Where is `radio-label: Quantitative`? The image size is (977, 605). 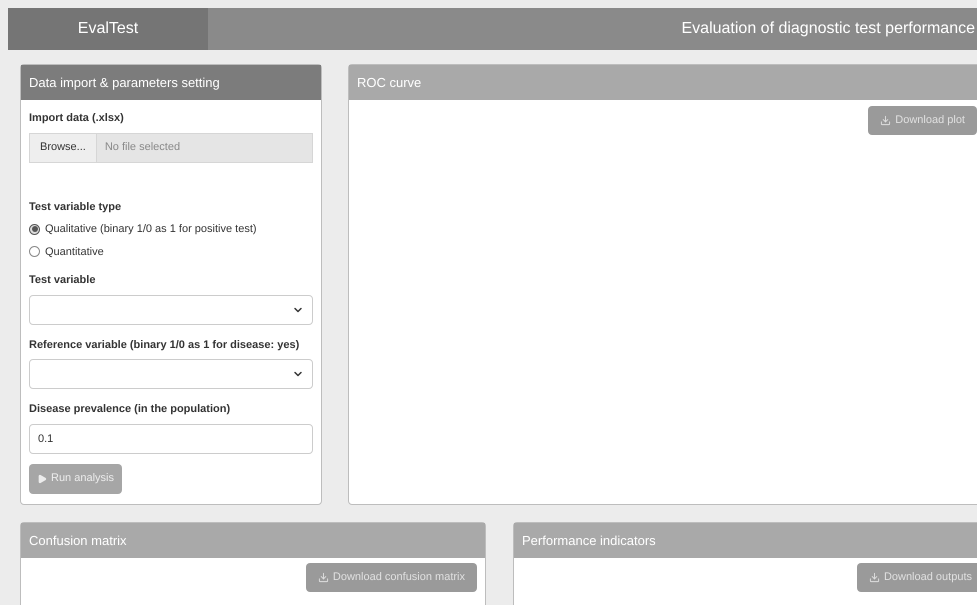 radio-label: Quantitative is located at coordinates (74, 252).